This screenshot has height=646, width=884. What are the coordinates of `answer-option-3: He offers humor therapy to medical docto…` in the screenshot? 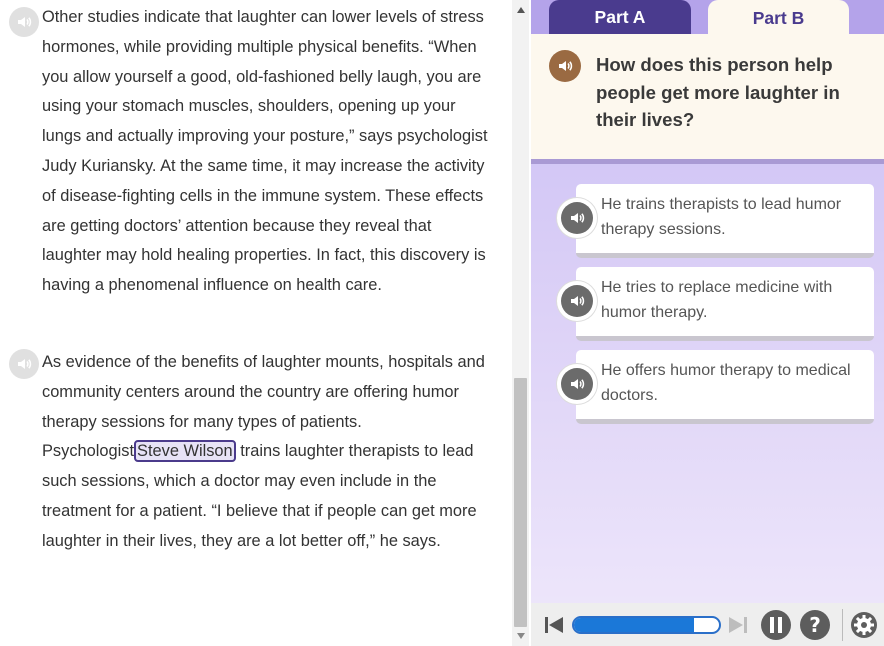 It's located at (725, 387).